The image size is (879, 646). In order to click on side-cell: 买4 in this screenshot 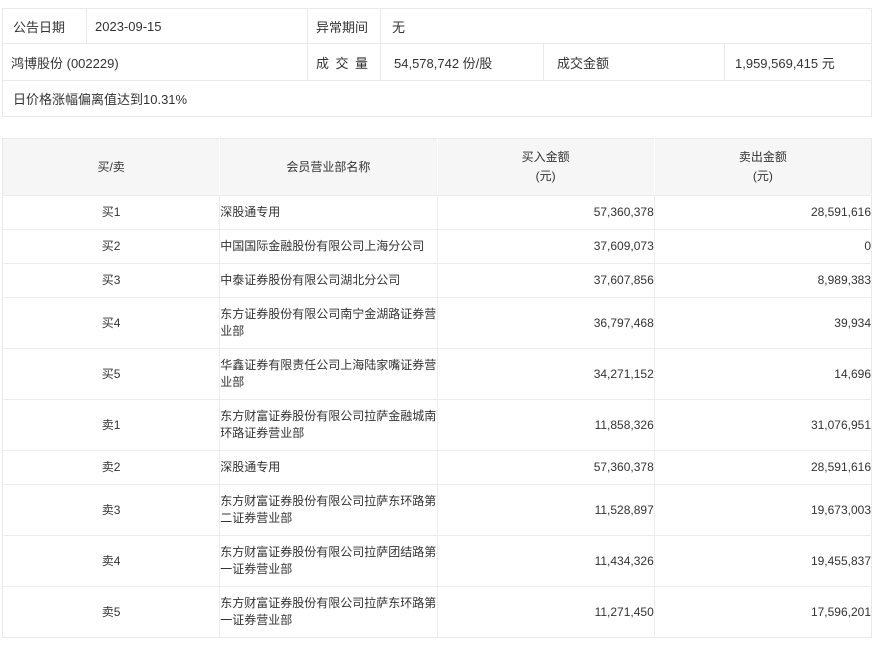, I will do `click(111, 323)`.